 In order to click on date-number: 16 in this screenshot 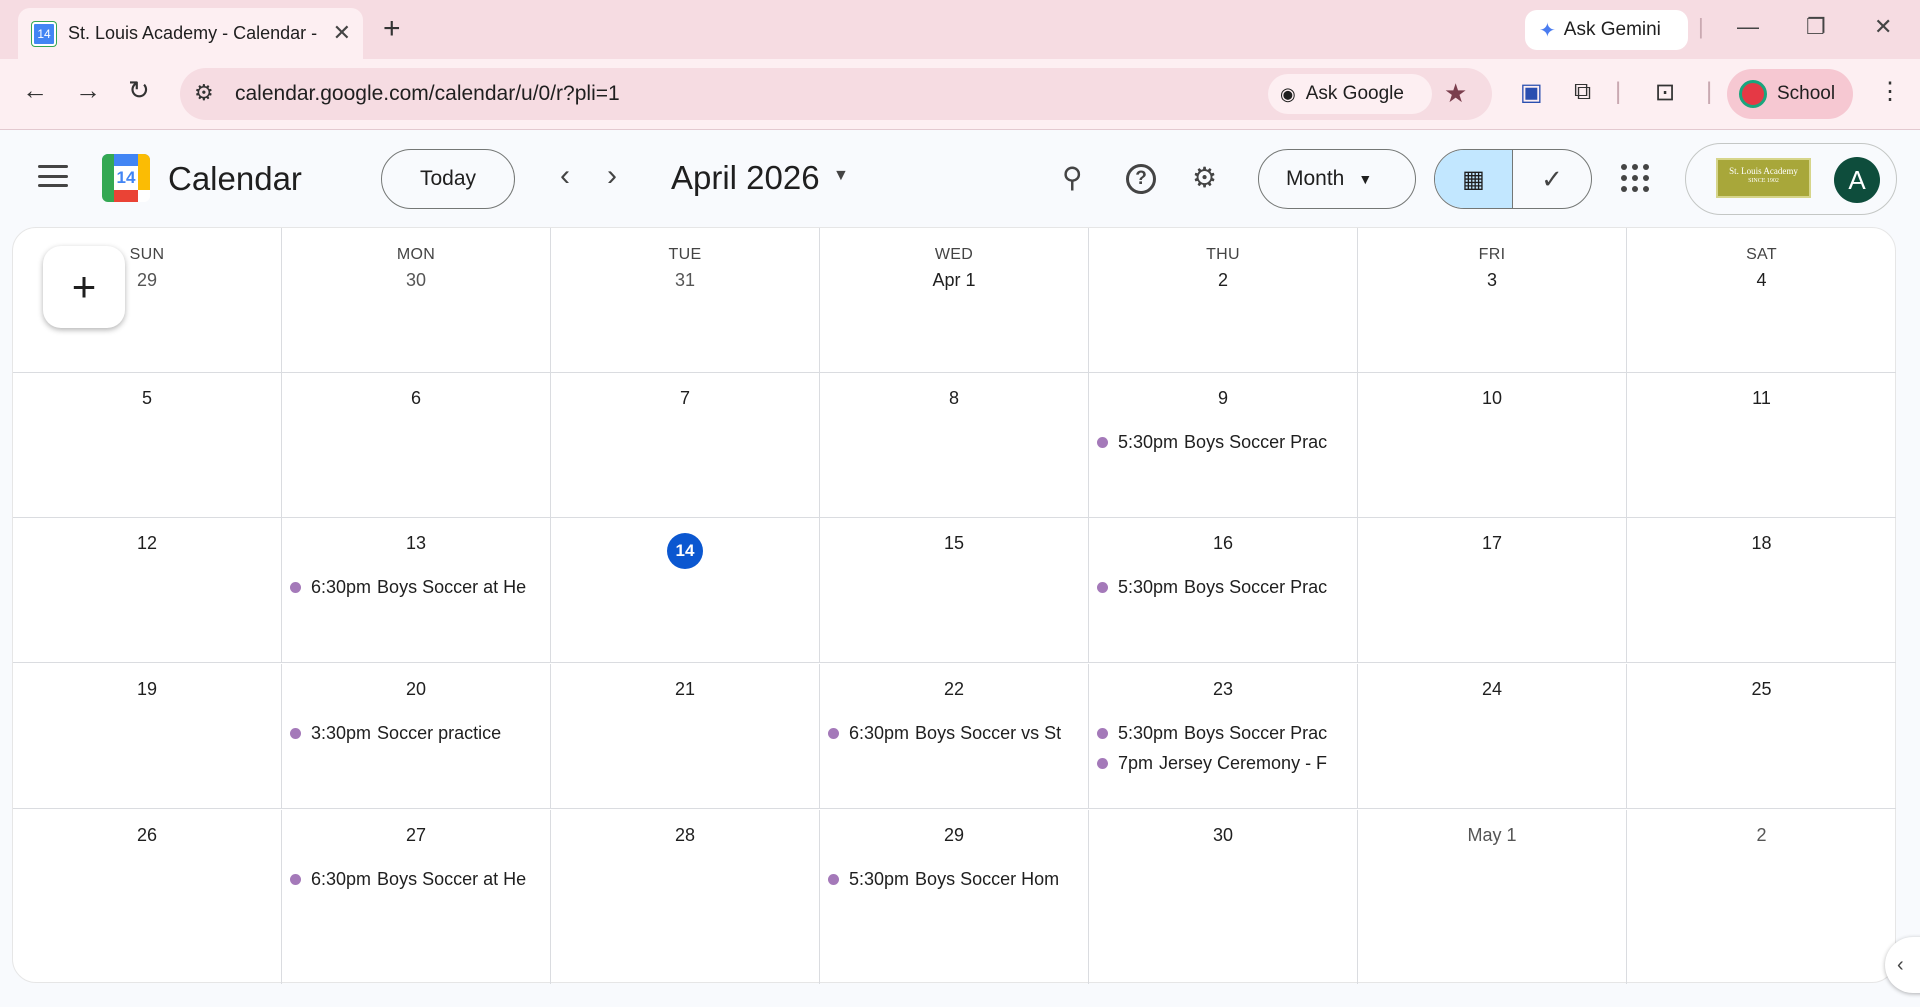, I will do `click(1223, 545)`.